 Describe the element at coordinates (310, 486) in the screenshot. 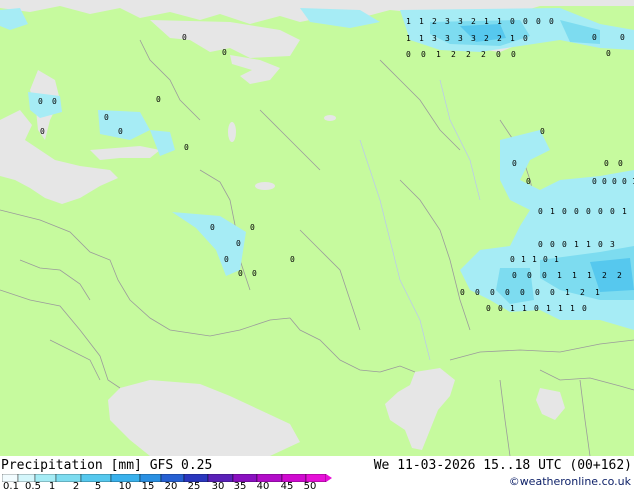

I see `color-scale-tick: 50` at that location.